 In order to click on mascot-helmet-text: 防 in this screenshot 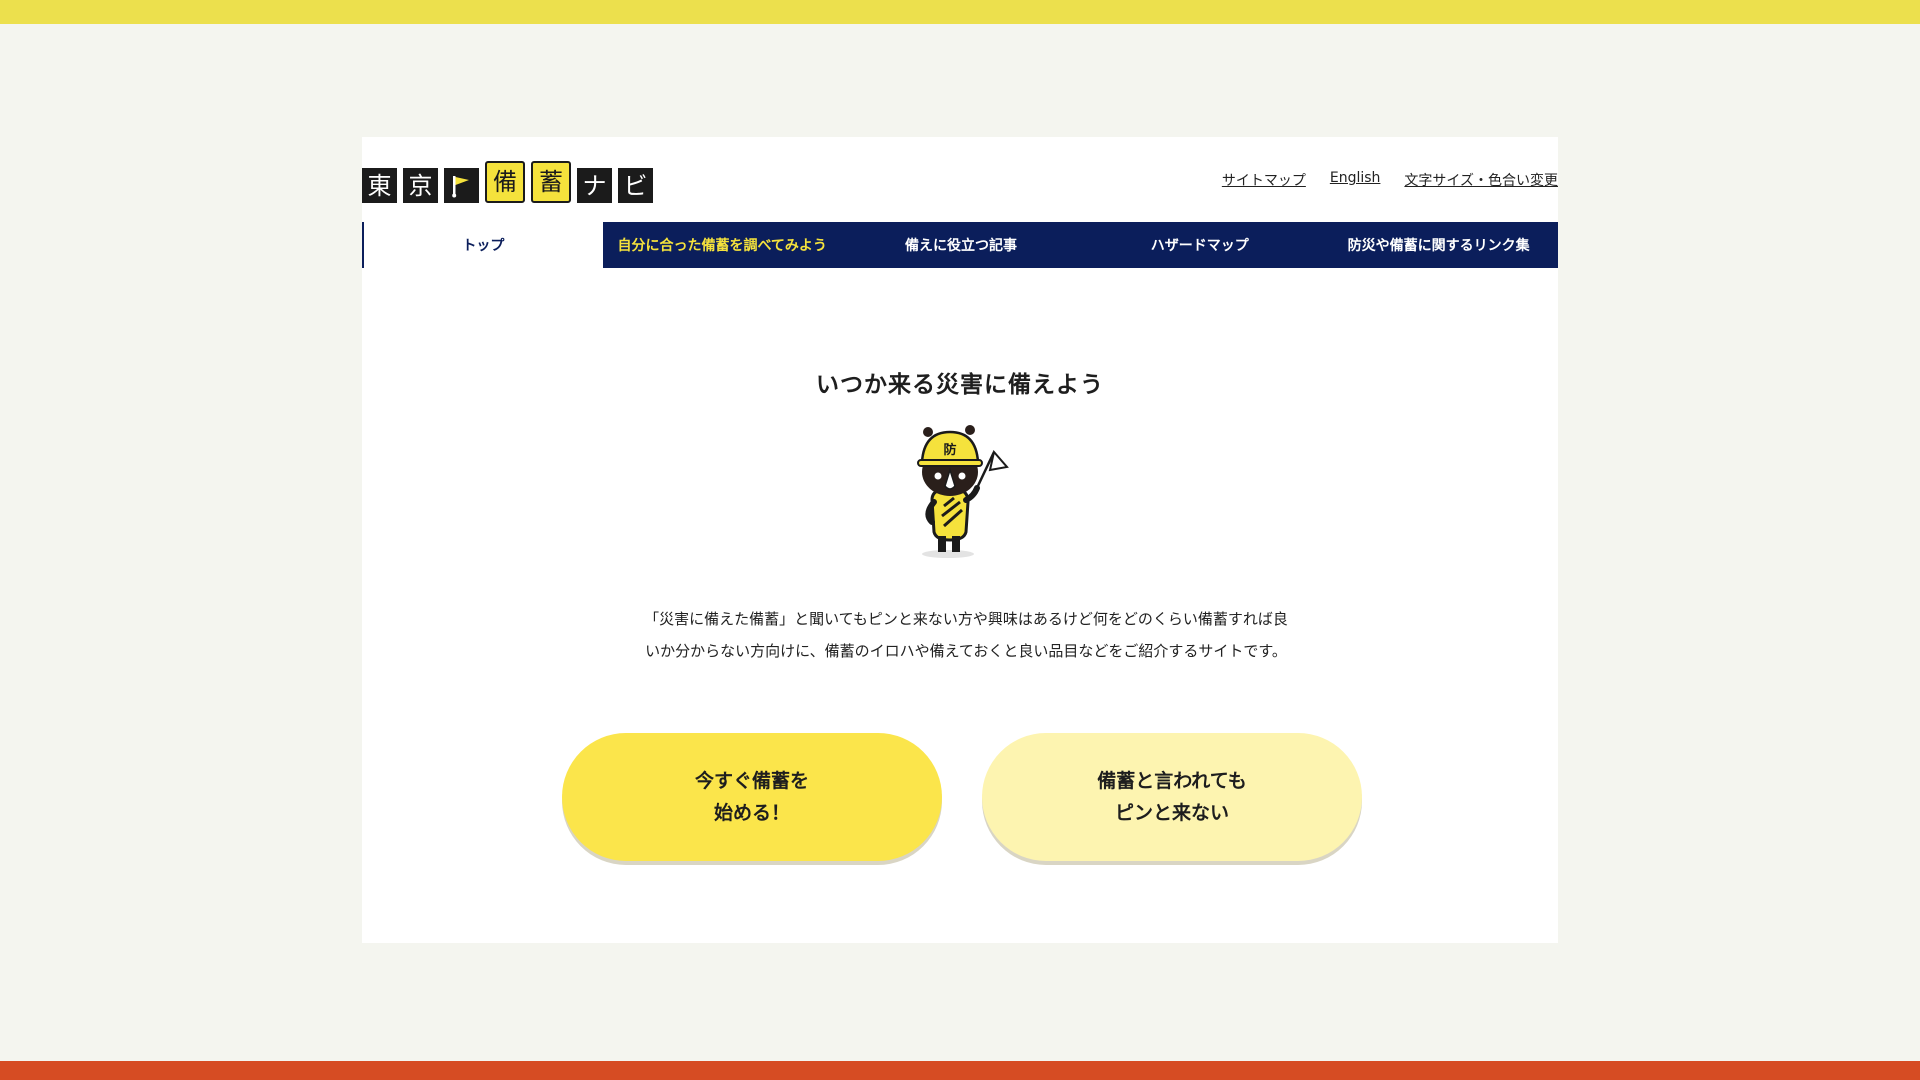, I will do `click(949, 450)`.